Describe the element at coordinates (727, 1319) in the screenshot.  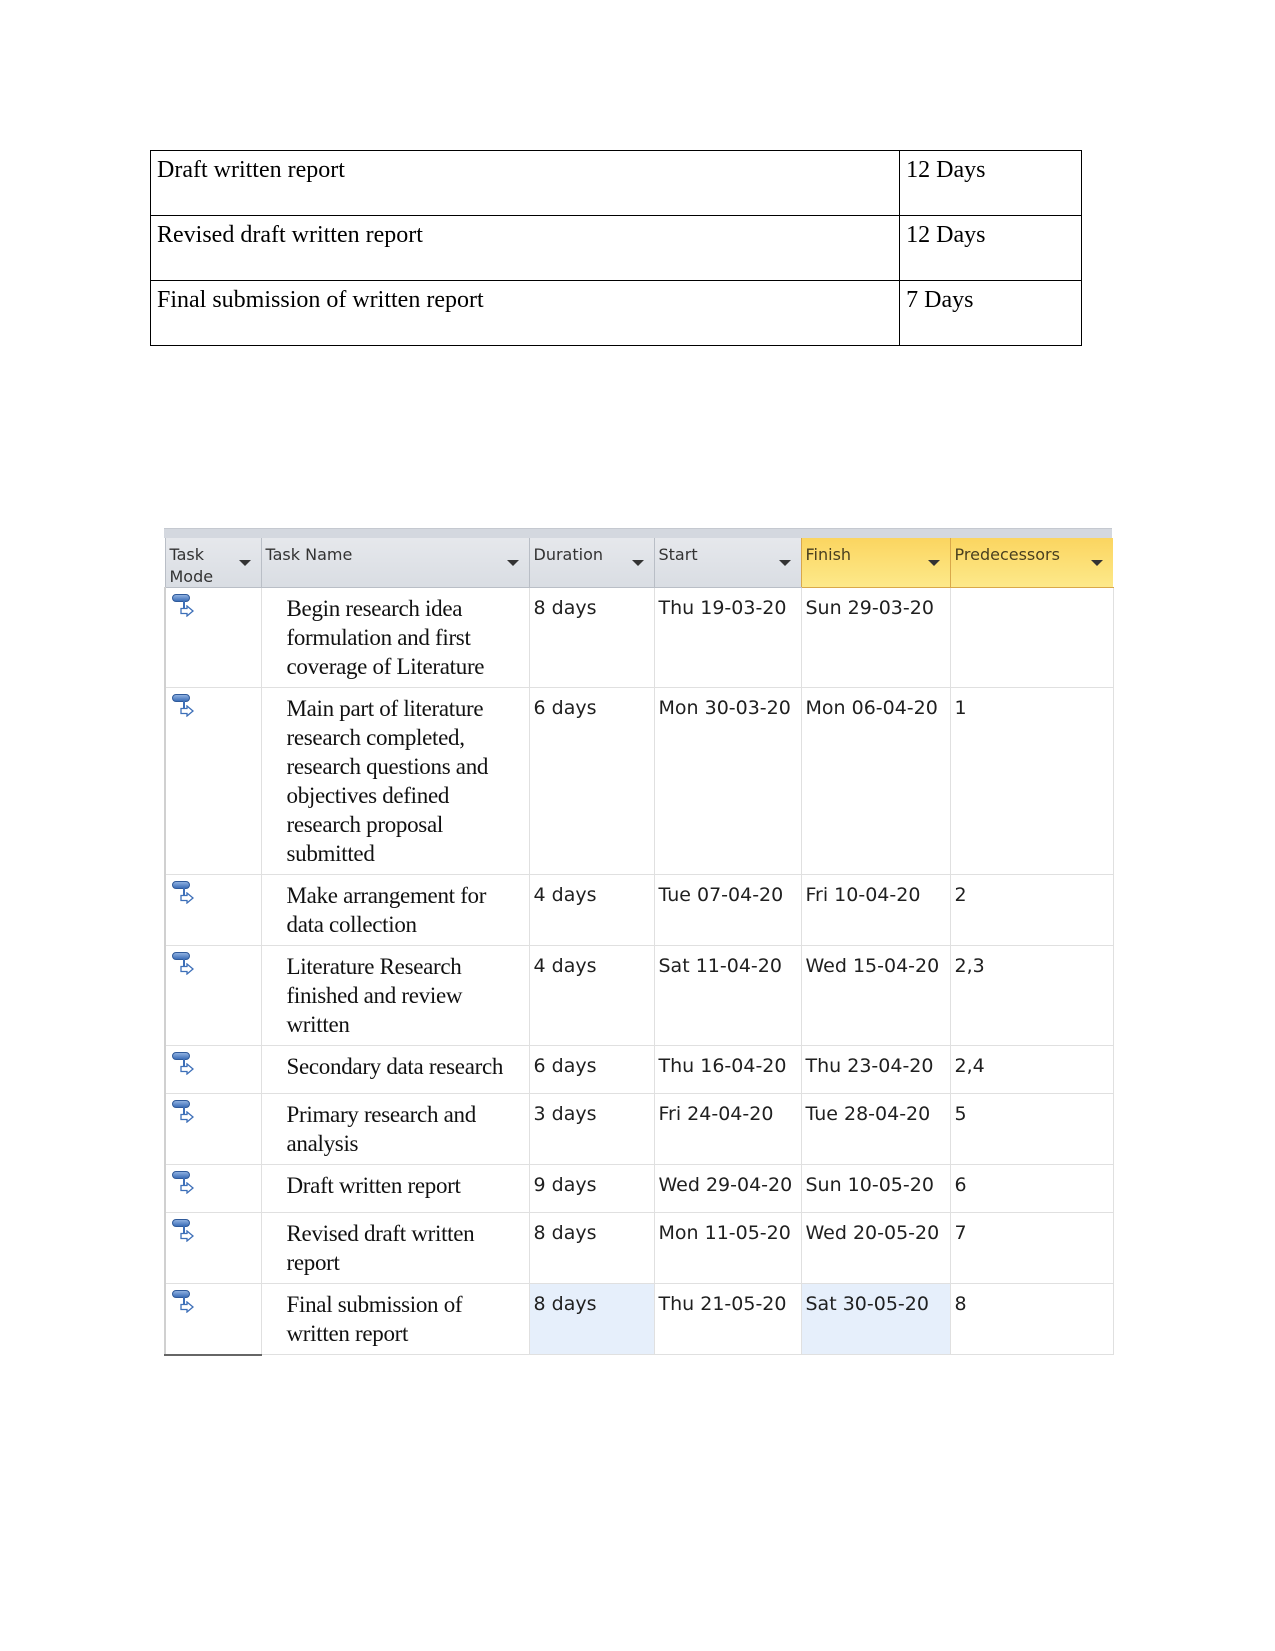
I see `start-date-cell: Thu 21-05-20` at that location.